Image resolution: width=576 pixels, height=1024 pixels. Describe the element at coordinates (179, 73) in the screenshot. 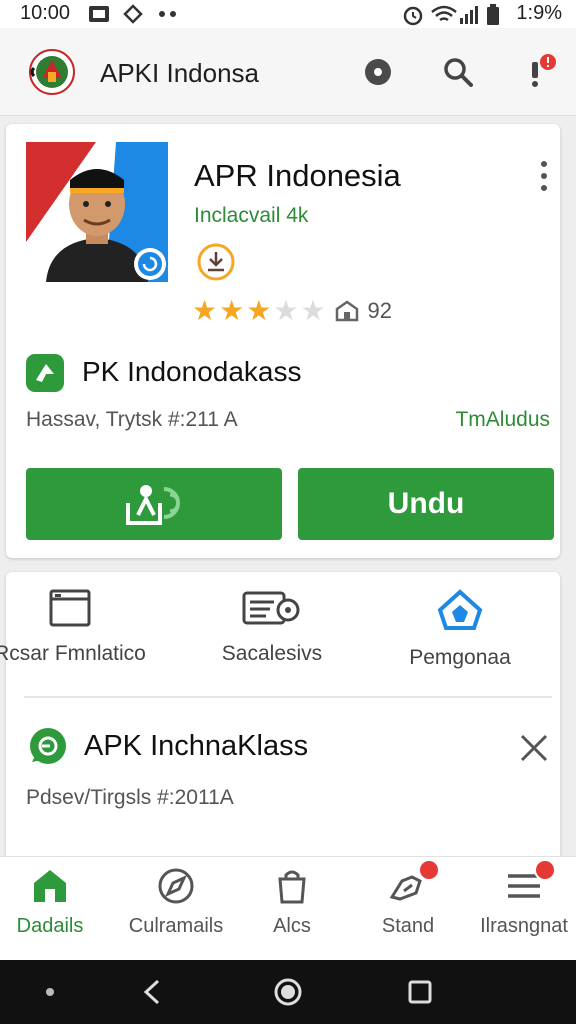

I see `app-bar-title: APKI Indonsa` at that location.